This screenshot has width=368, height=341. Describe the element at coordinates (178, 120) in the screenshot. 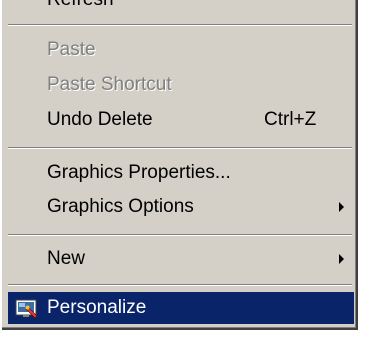

I see `menu-item-undo-delete: Undo Delete Ctrl+Z` at that location.